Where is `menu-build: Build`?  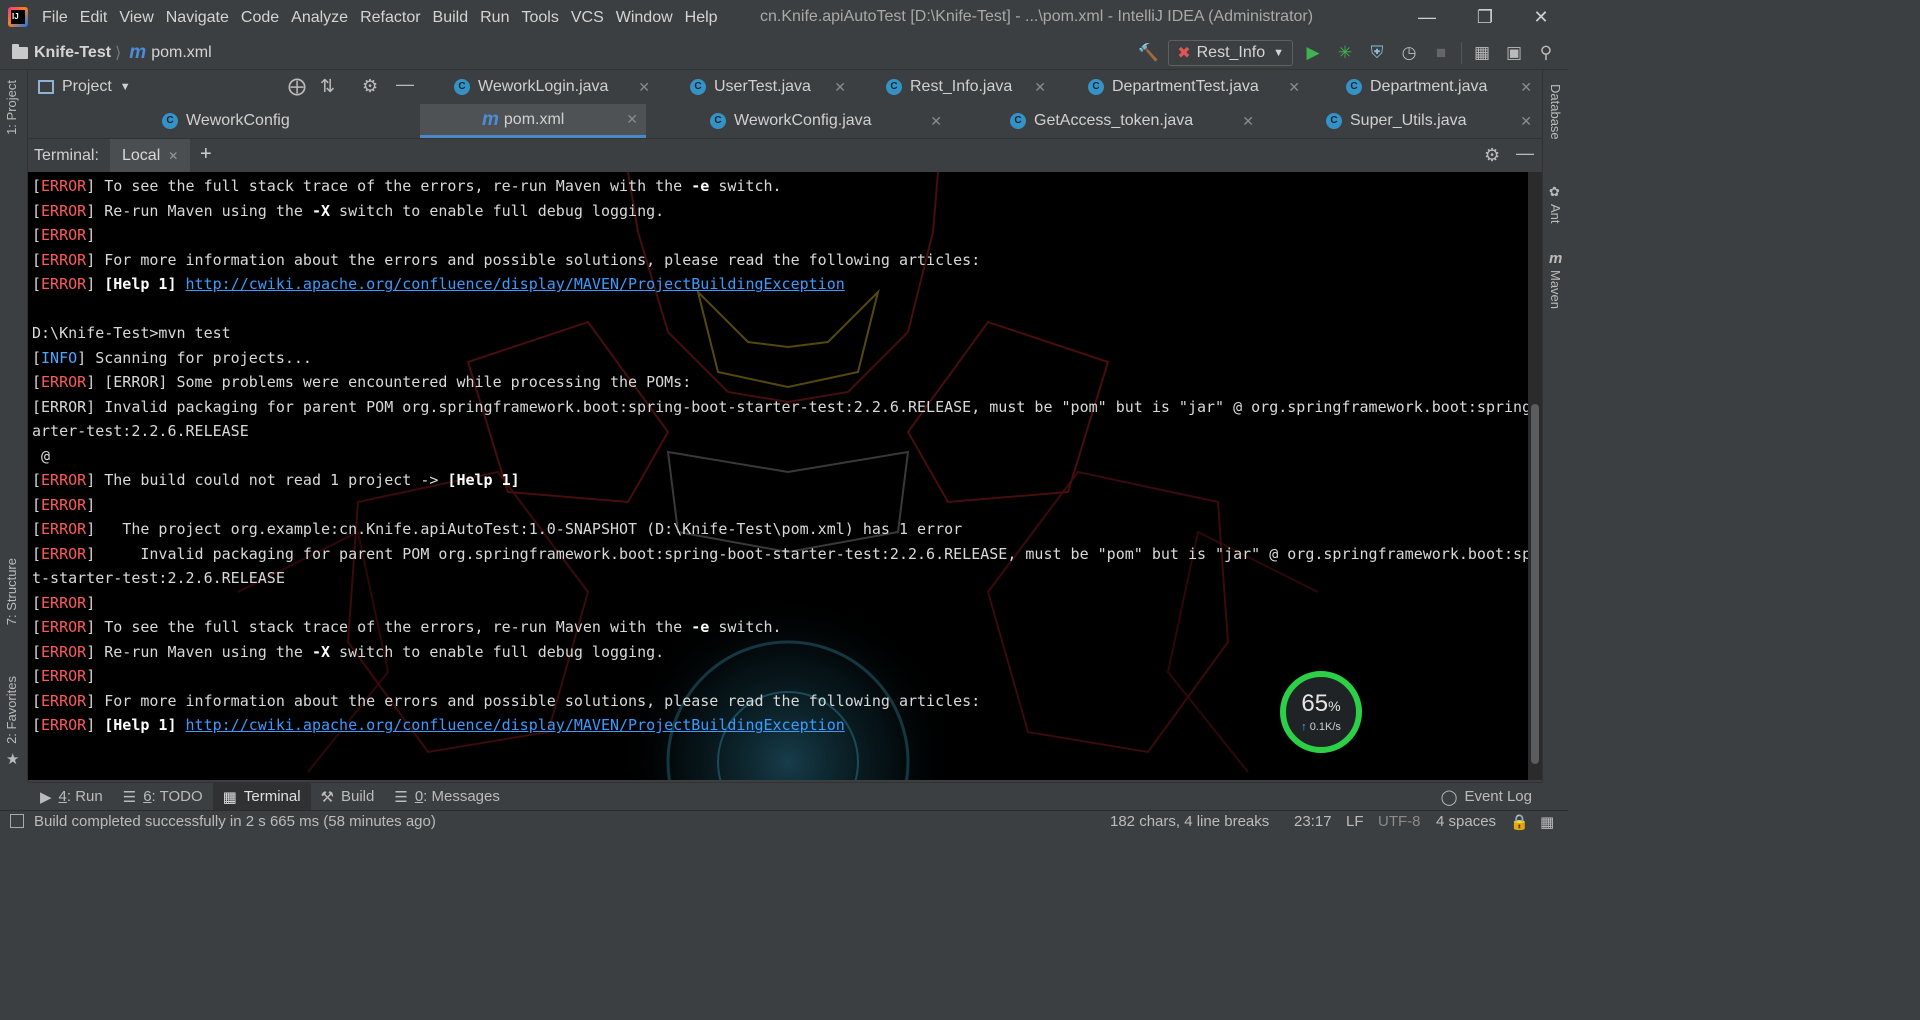 menu-build: Build is located at coordinates (451, 18).